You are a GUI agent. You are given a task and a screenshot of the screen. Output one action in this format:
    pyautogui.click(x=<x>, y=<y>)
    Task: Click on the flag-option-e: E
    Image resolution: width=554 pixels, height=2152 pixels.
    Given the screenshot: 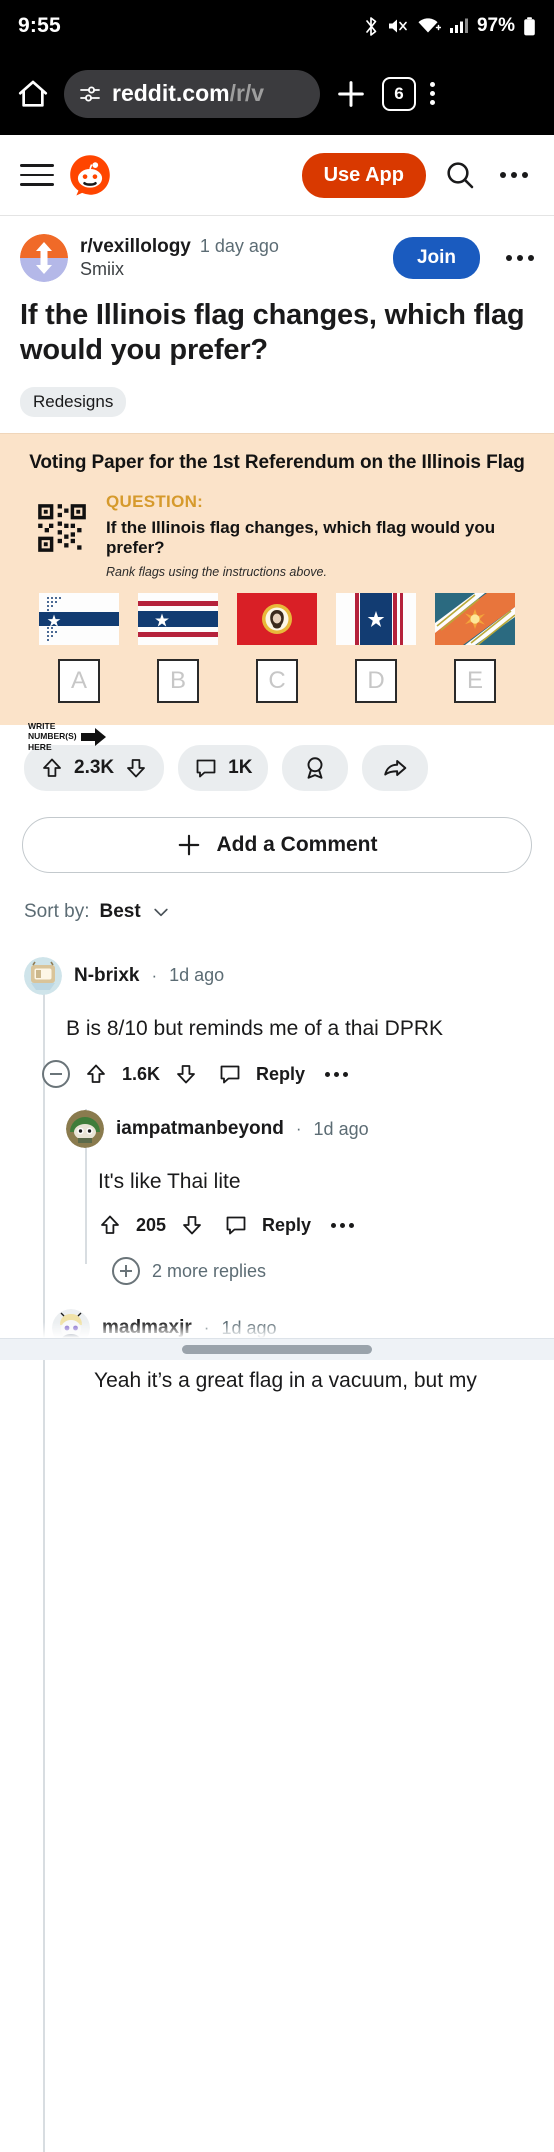 What is the action you would take?
    pyautogui.click(x=475, y=647)
    